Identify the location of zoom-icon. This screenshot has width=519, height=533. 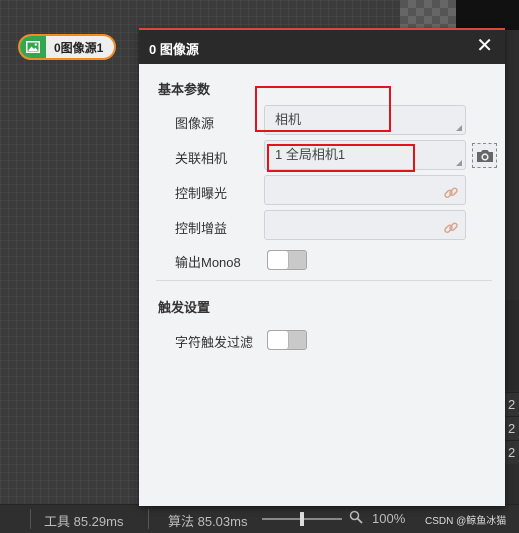
(356, 518).